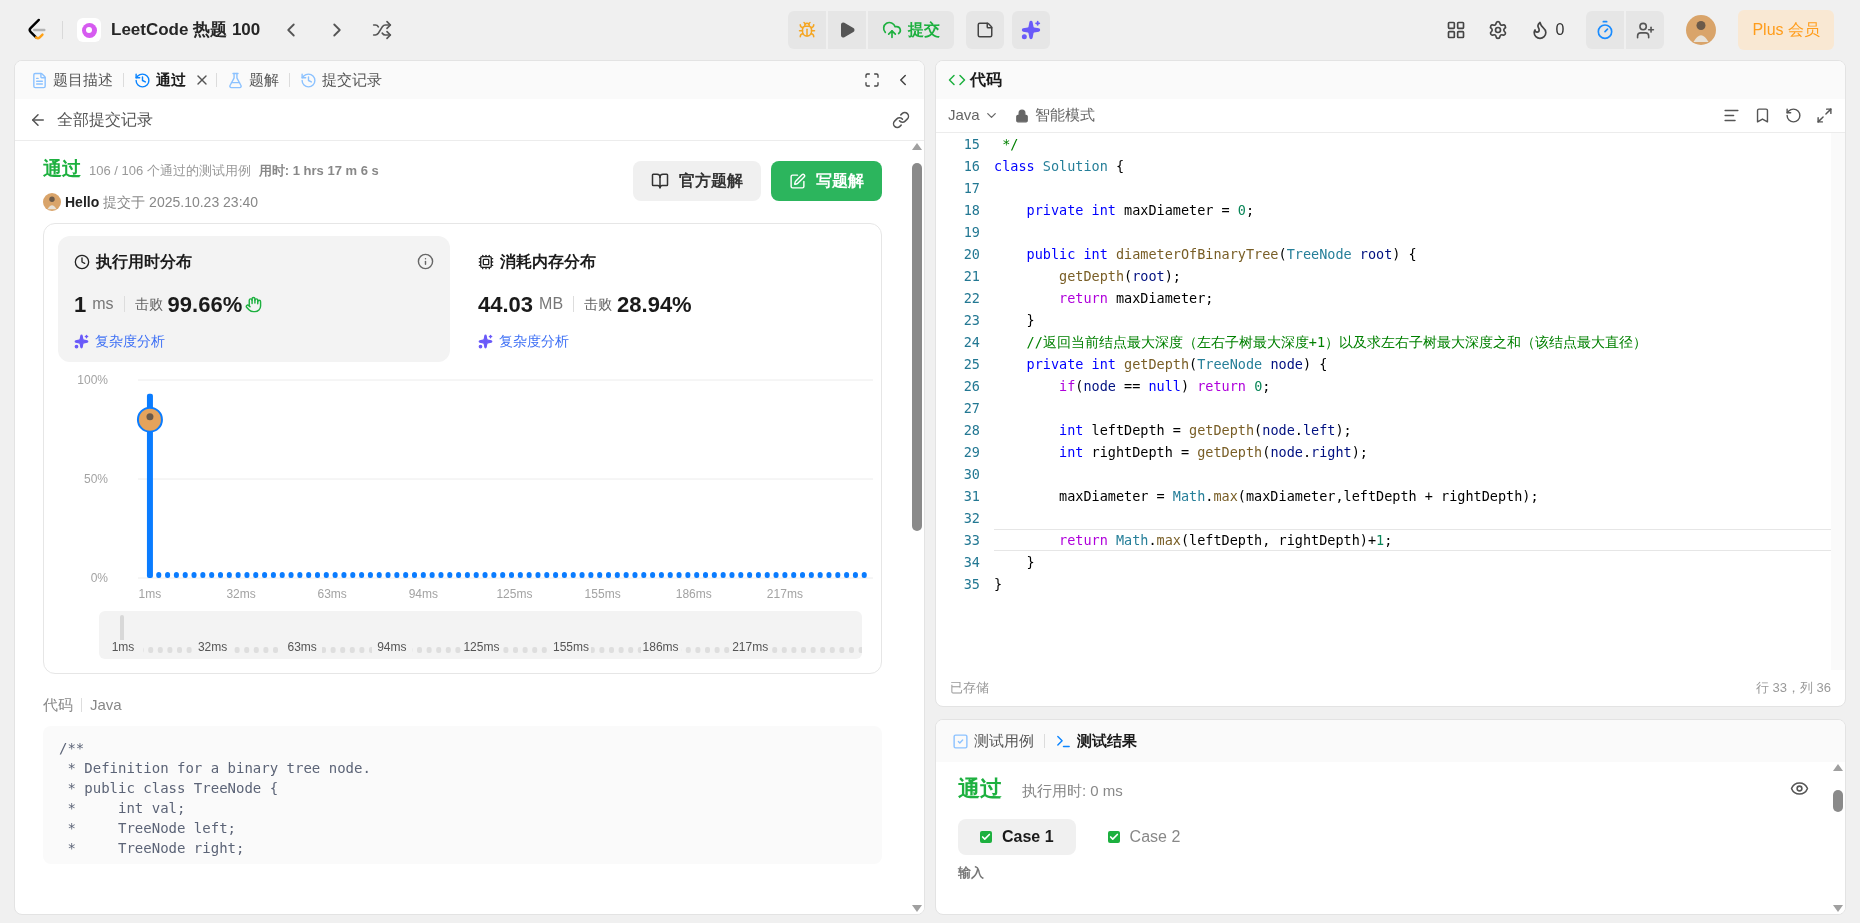 This screenshot has width=1860, height=923. Describe the element at coordinates (91, 119) in the screenshot. I see `back-link: 全部提交记录` at that location.